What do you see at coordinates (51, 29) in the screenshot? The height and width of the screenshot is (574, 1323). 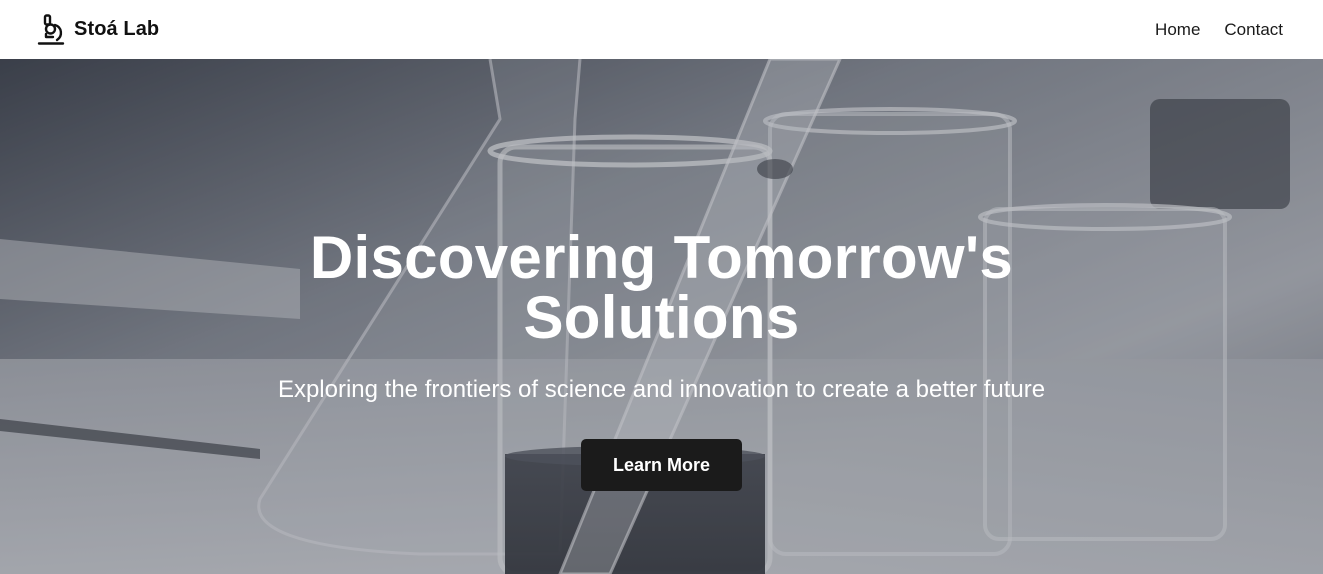 I see `microscope-icon` at bounding box center [51, 29].